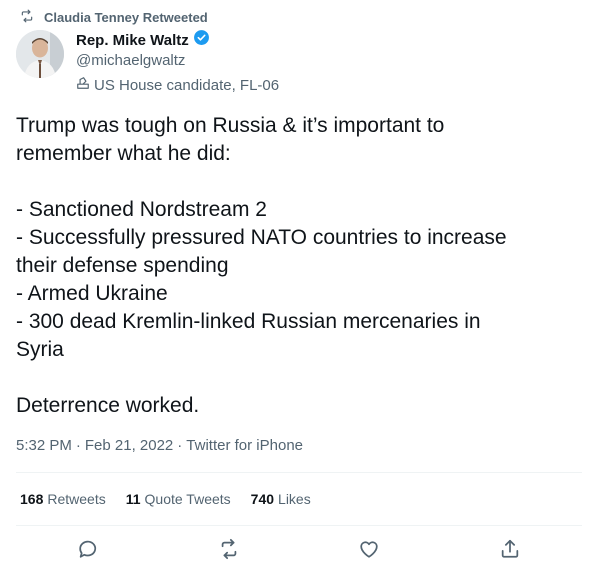 Image resolution: width=598 pixels, height=573 pixels. What do you see at coordinates (27, 17) in the screenshot?
I see `retweet-indicator-icon` at bounding box center [27, 17].